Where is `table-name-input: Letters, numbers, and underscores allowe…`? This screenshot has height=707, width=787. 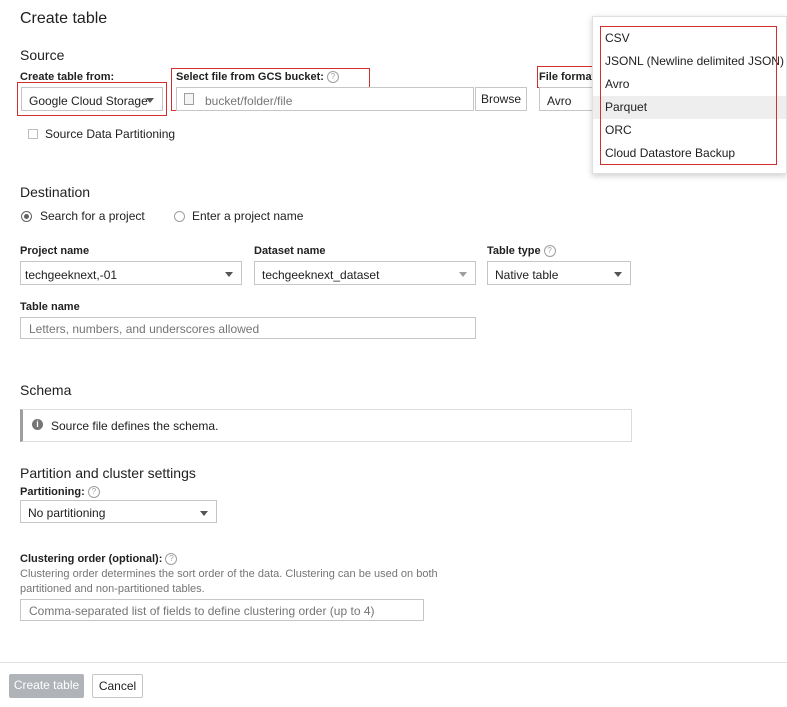 table-name-input: Letters, numbers, and underscores allowe… is located at coordinates (248, 328).